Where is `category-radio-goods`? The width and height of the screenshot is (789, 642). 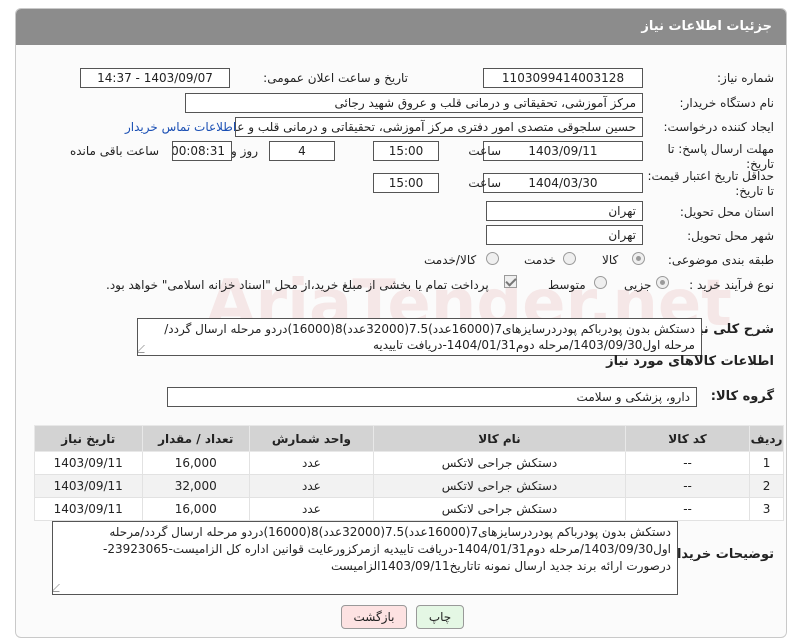
category-radio-goods is located at coordinates (638, 258).